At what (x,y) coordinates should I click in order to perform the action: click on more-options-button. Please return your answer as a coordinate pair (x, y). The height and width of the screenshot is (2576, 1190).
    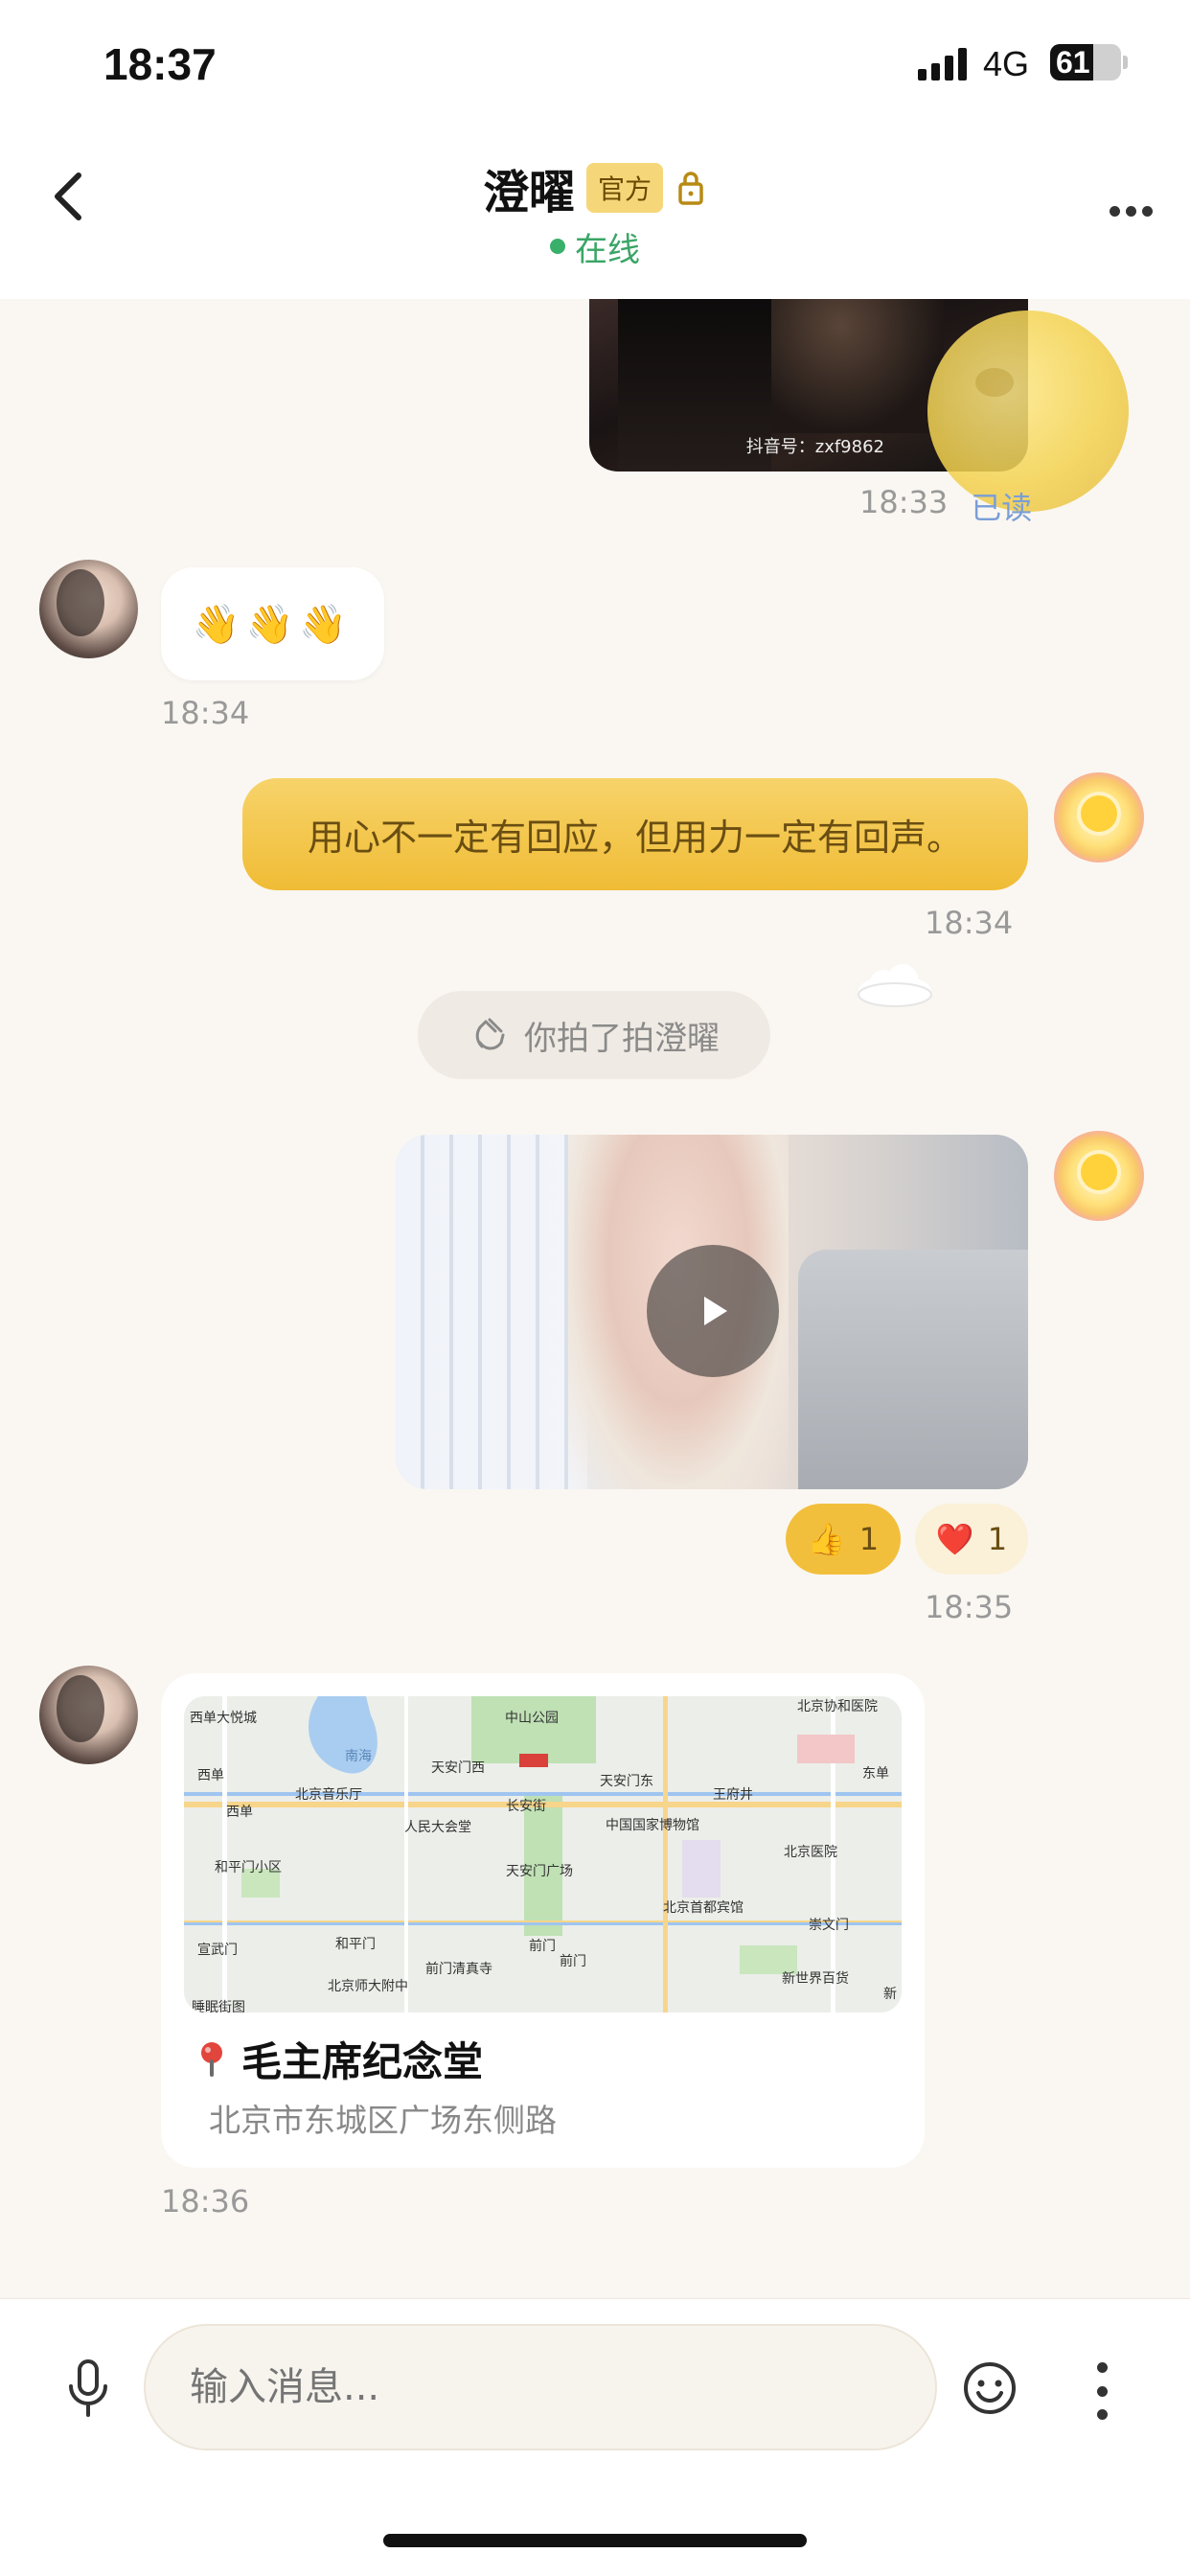
    Looking at the image, I should click on (1101, 2391).